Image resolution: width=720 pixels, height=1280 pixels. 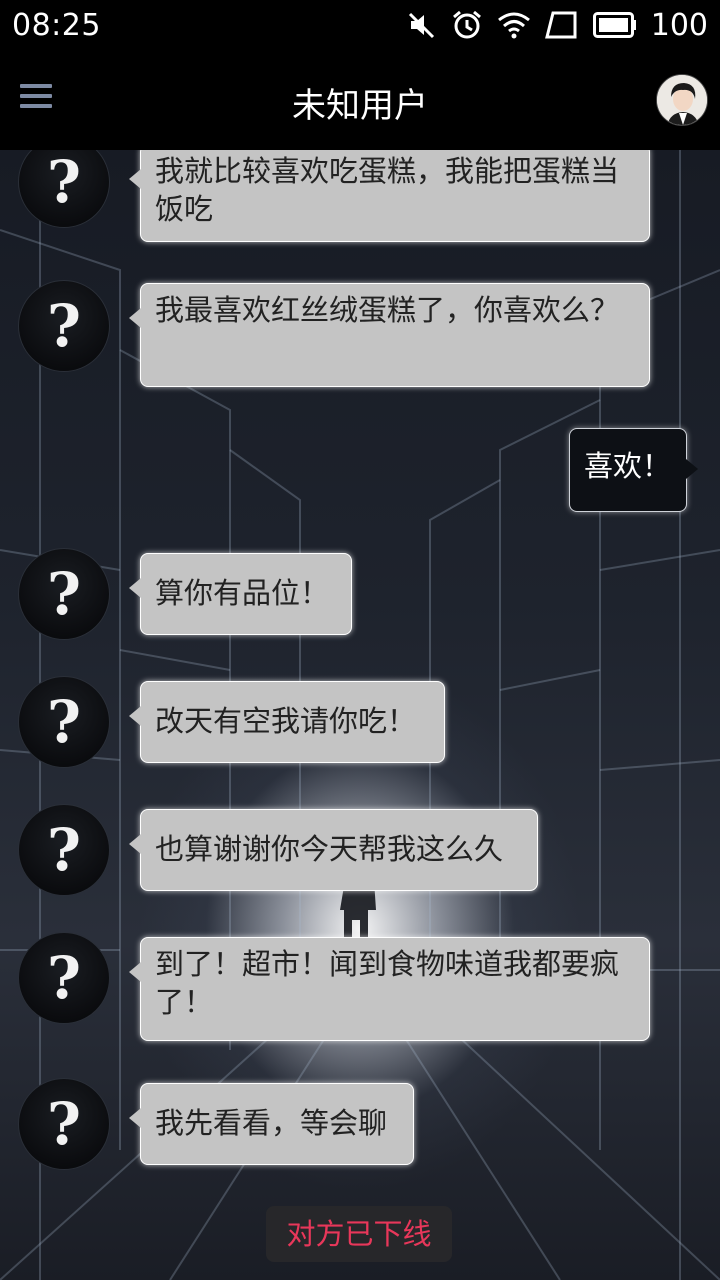 I want to click on mute-icon, so click(x=422, y=25).